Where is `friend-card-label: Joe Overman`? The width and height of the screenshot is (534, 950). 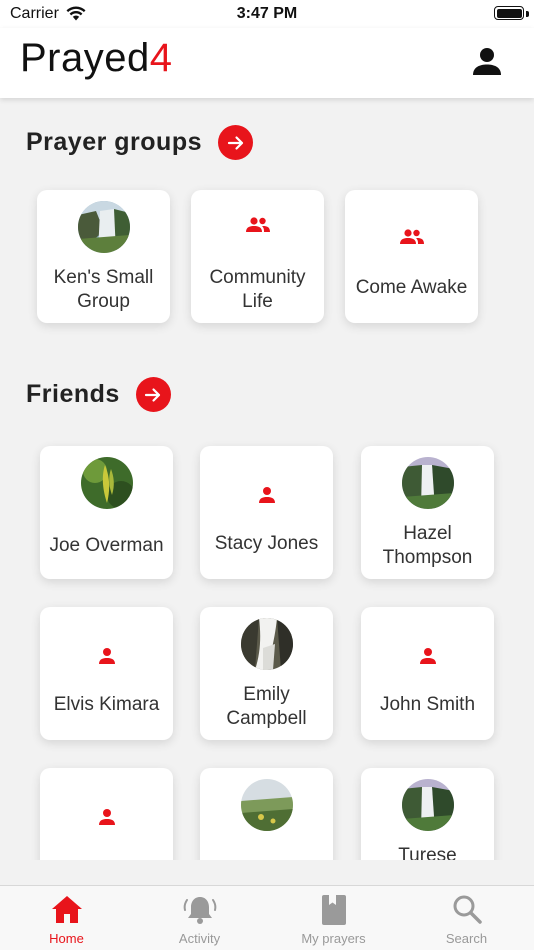 friend-card-label: Joe Overman is located at coordinates (106, 545).